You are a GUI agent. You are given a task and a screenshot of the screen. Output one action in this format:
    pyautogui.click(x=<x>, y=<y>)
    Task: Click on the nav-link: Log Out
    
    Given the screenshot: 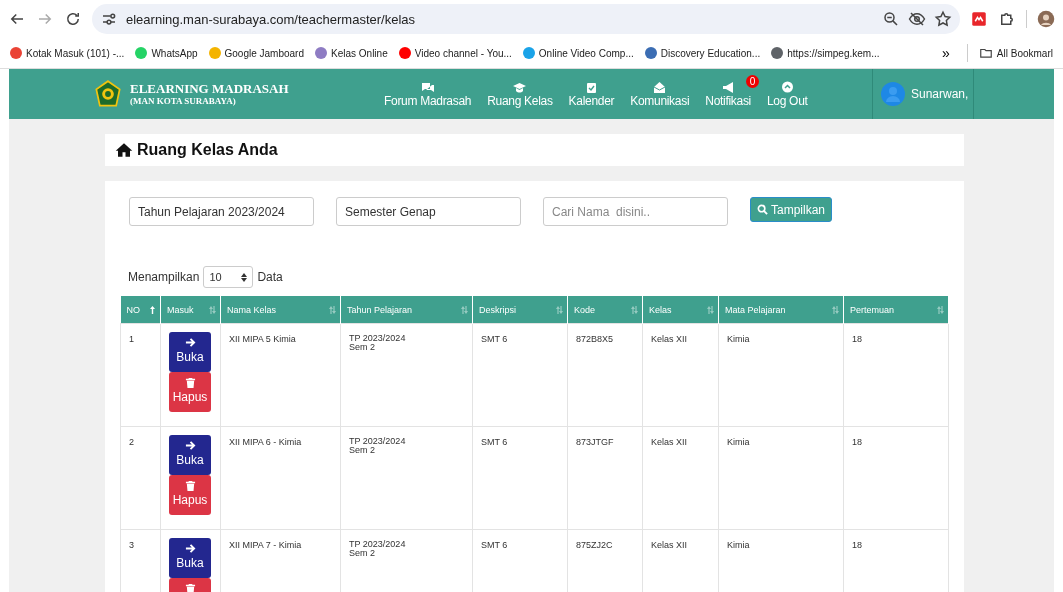 What is the action you would take?
    pyautogui.click(x=787, y=94)
    